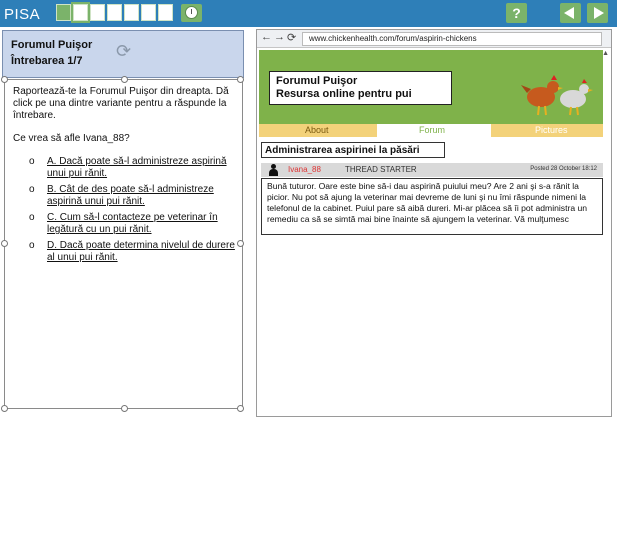 This screenshot has height=533, width=617. Describe the element at coordinates (304, 169) in the screenshot. I see `post-username: Ivana_88` at that location.